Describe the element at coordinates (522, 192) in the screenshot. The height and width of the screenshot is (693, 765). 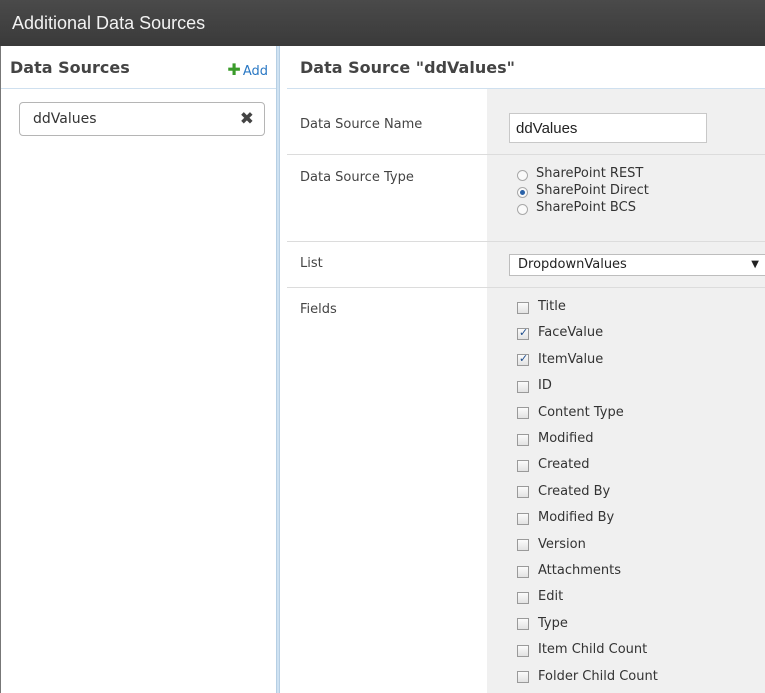
I see `radio-button-selected-icon` at that location.